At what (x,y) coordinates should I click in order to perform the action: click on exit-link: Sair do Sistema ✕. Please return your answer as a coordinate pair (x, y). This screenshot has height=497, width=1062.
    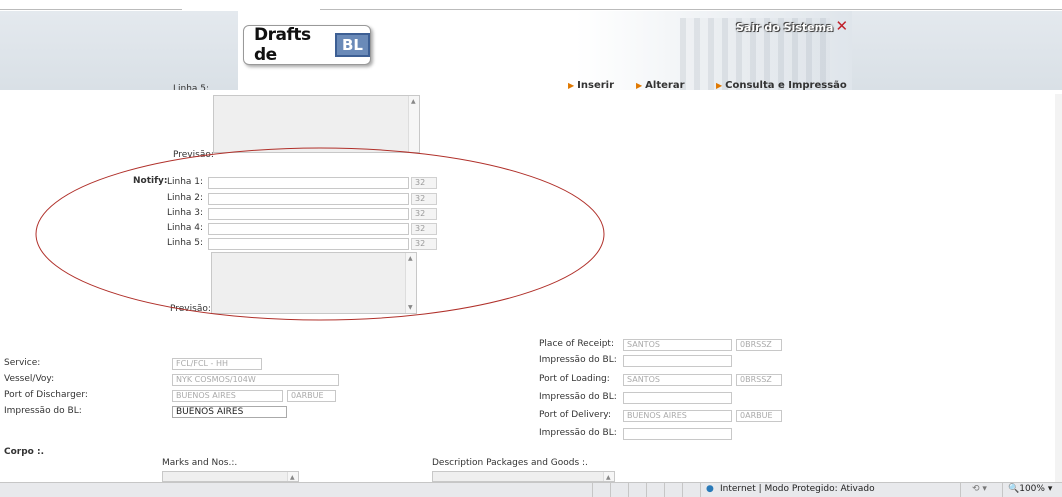
    Looking at the image, I should click on (792, 26).